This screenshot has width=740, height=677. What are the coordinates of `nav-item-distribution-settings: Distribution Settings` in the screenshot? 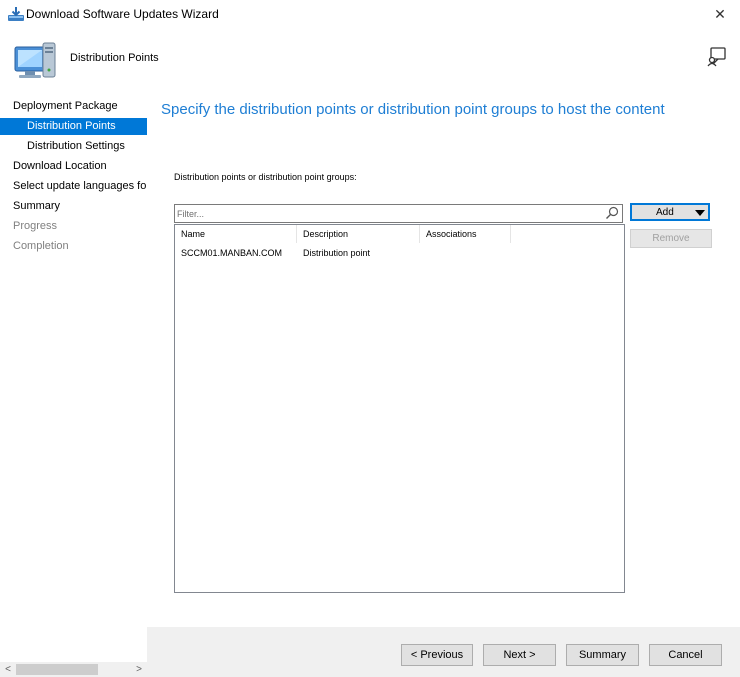 It's located at (73, 146).